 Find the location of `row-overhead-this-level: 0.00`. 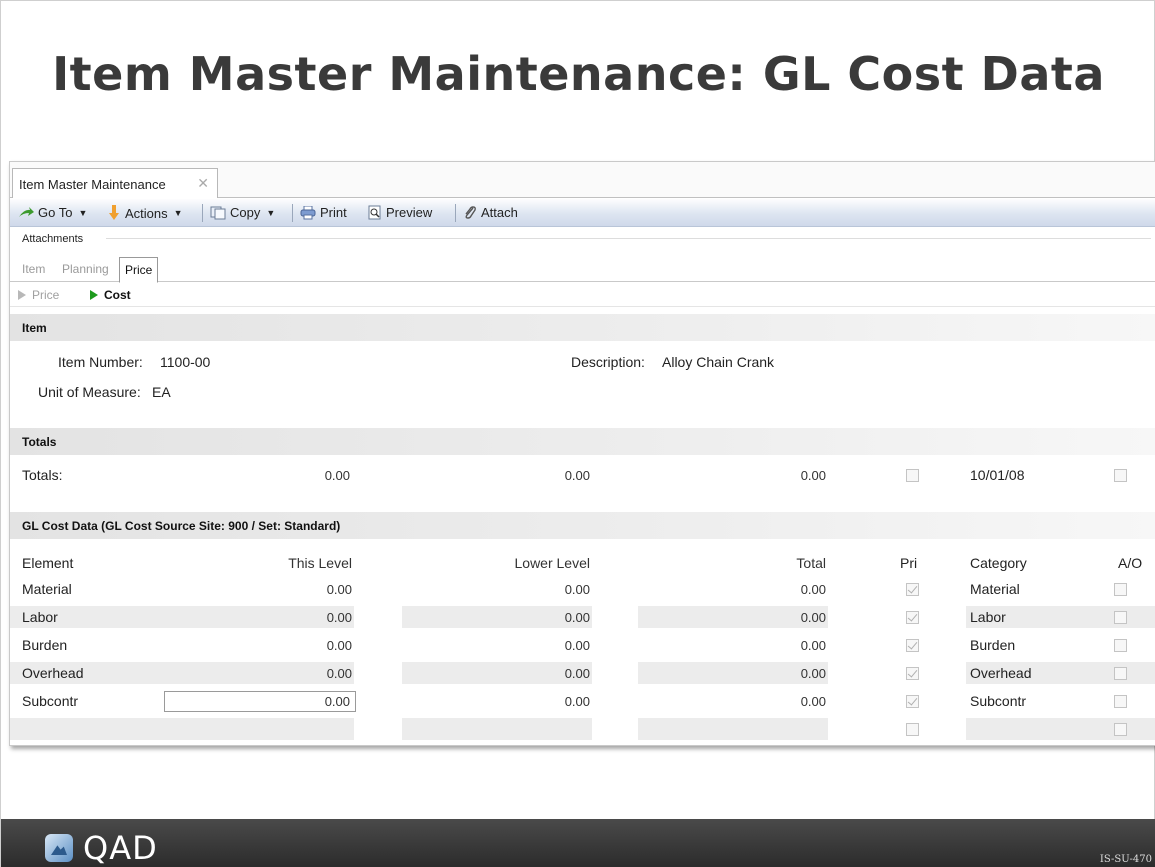

row-overhead-this-level: 0.00 is located at coordinates (316, 673).